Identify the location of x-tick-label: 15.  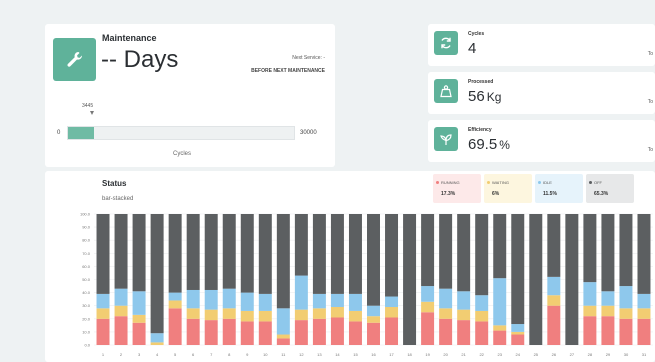
(355, 354).